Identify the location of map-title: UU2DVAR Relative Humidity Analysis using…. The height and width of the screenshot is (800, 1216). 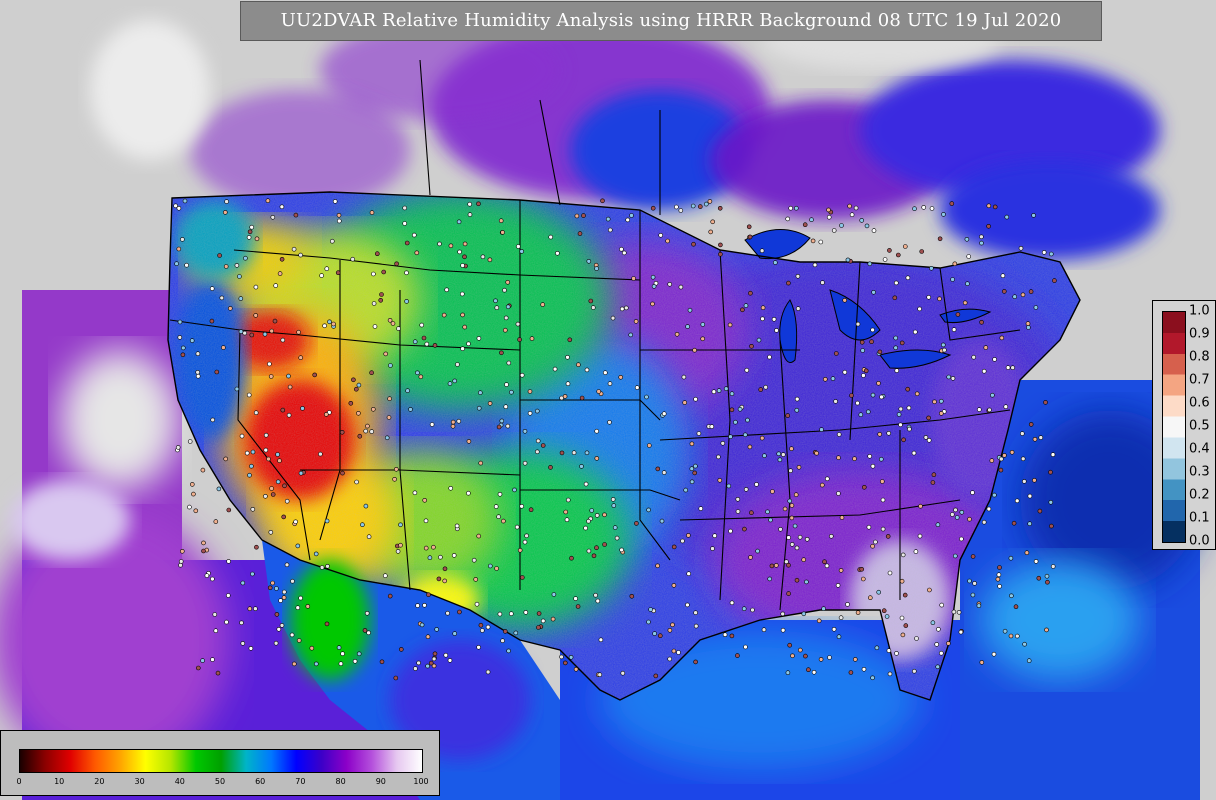
(671, 21).